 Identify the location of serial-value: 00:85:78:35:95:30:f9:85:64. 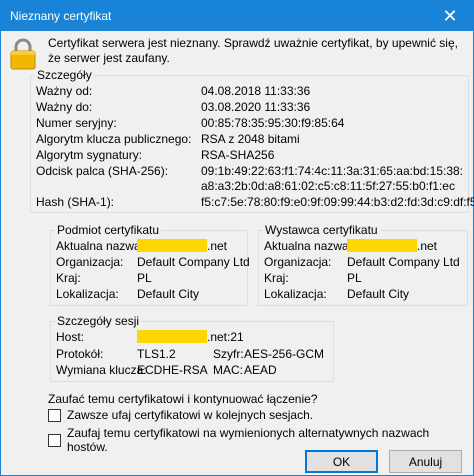
(273, 123).